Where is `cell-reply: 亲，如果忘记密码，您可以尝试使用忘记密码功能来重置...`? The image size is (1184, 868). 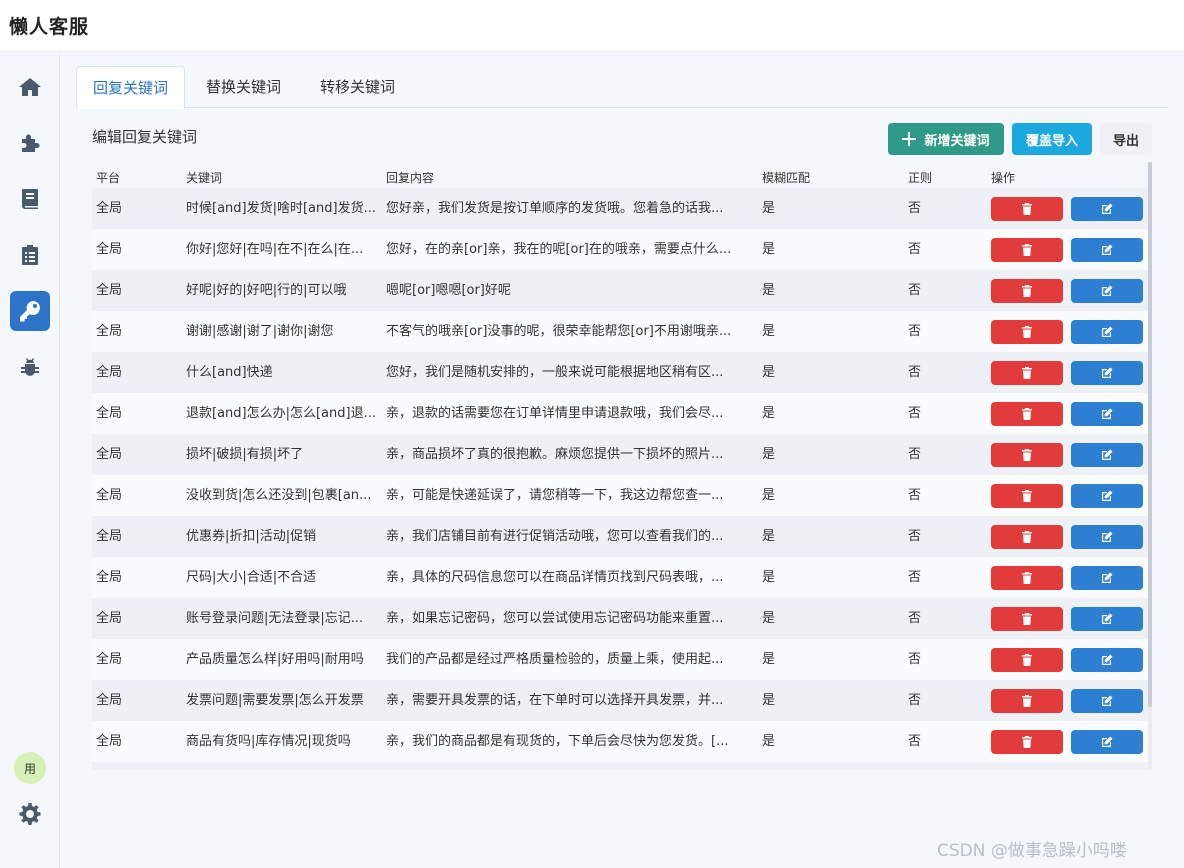
cell-reply: 亲，如果忘记密码，您可以尝试使用忘记密码功能来重置... is located at coordinates (555, 618).